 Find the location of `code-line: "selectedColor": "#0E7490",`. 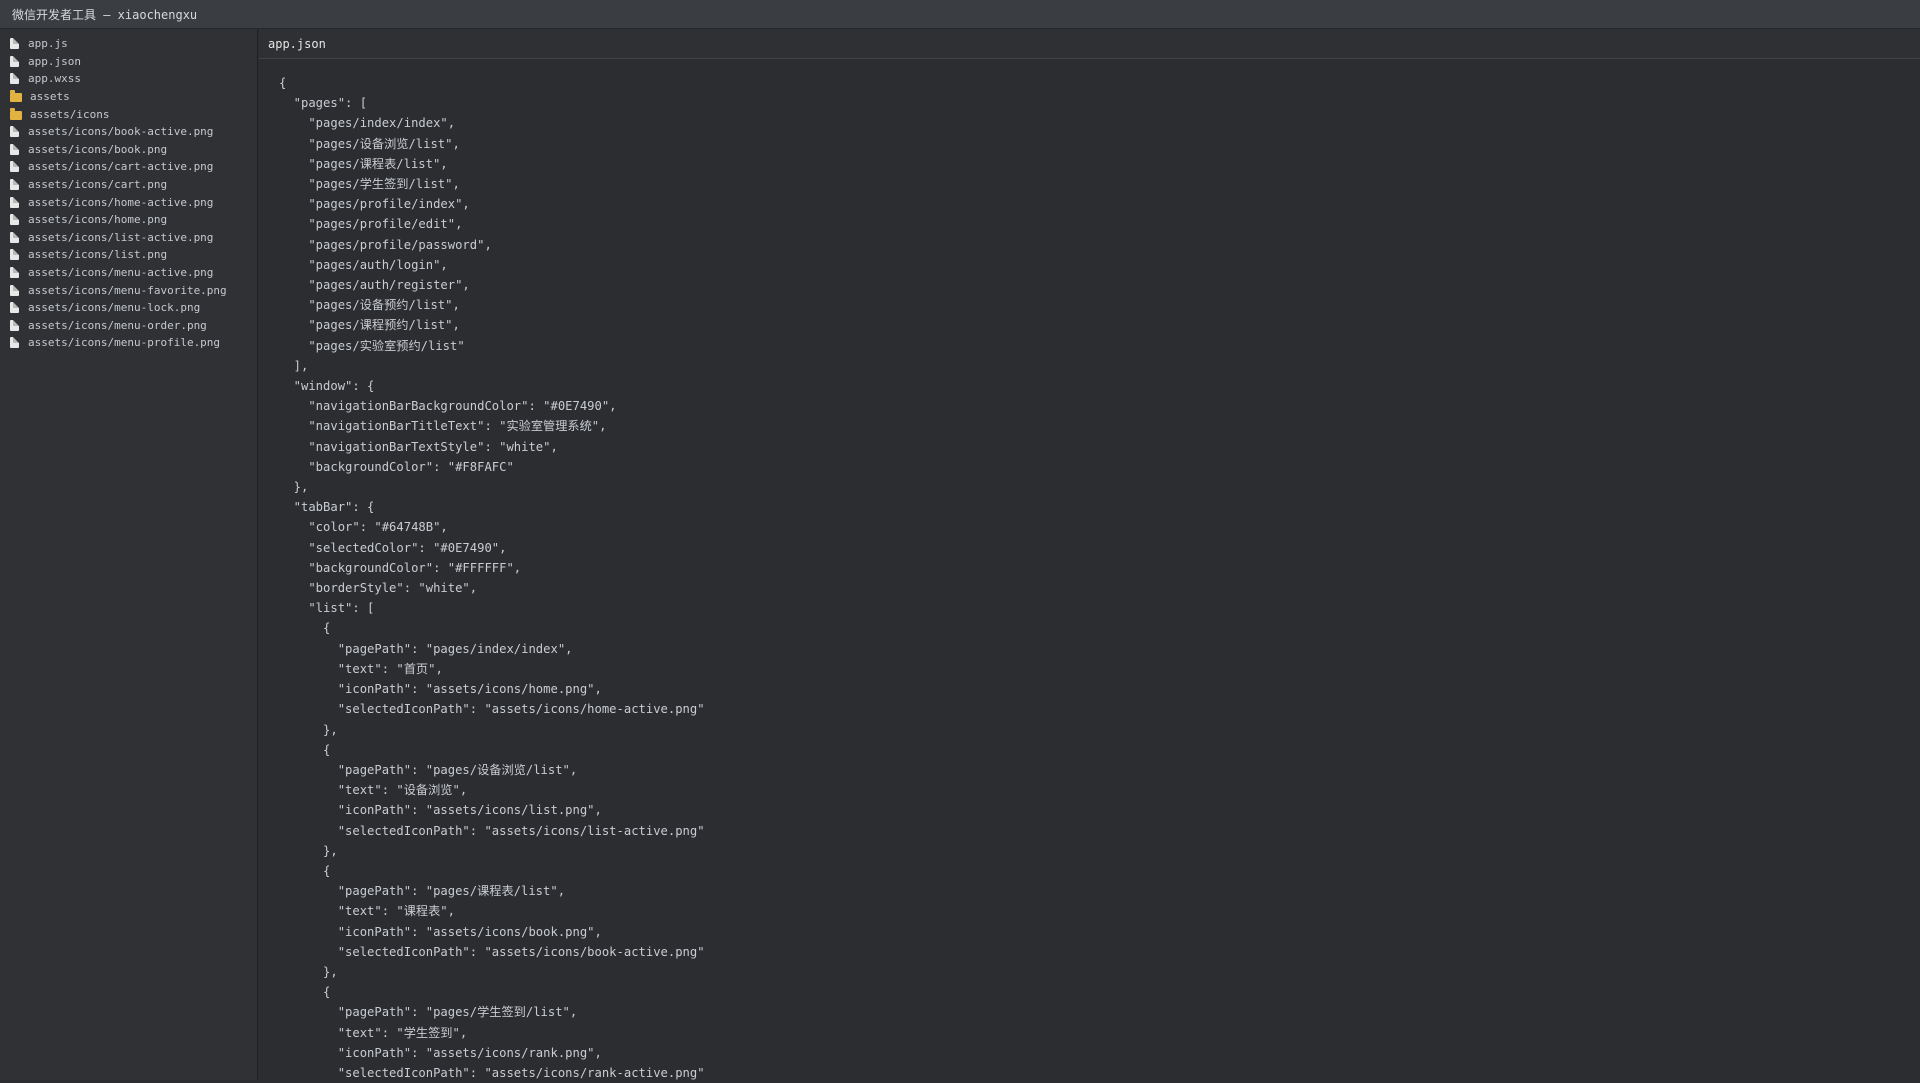

code-line: "selectedColor": "#0E7490", is located at coordinates (393, 547).